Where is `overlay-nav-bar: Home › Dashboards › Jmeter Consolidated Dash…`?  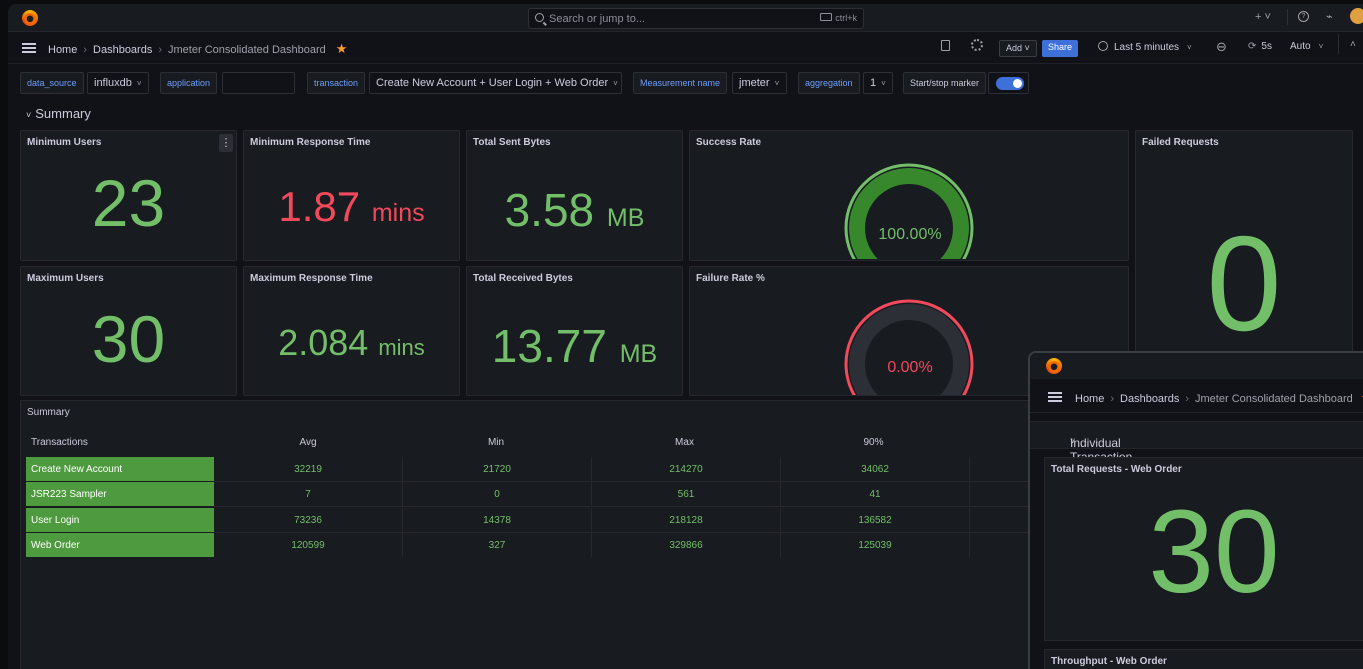 overlay-nav-bar: Home › Dashboards › Jmeter Consolidated Dash… is located at coordinates (1196, 396).